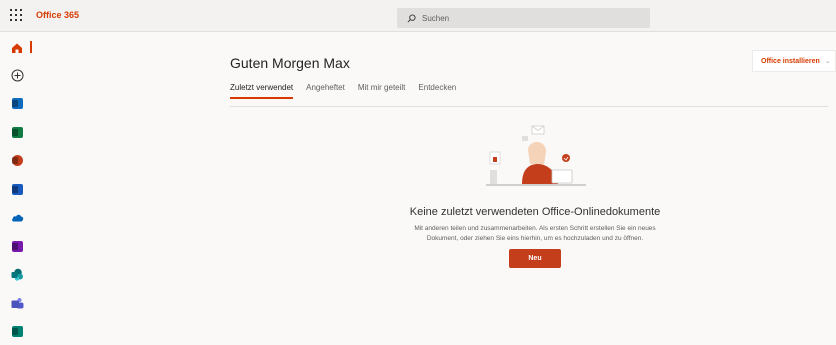 Image resolution: width=836 pixels, height=345 pixels. I want to click on empty-state-illustration, so click(536, 155).